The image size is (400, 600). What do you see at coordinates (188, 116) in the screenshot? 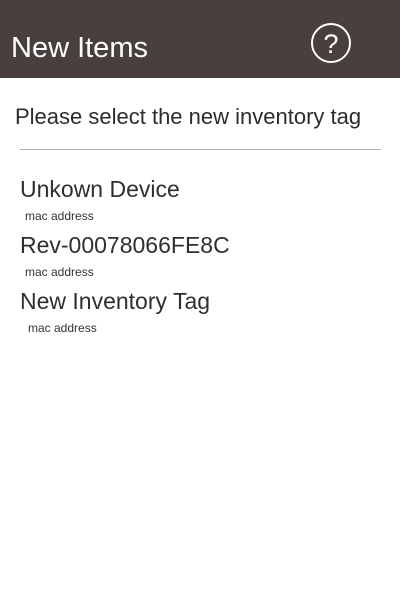
I see `instruction-text: Please select the new inventory tag` at bounding box center [188, 116].